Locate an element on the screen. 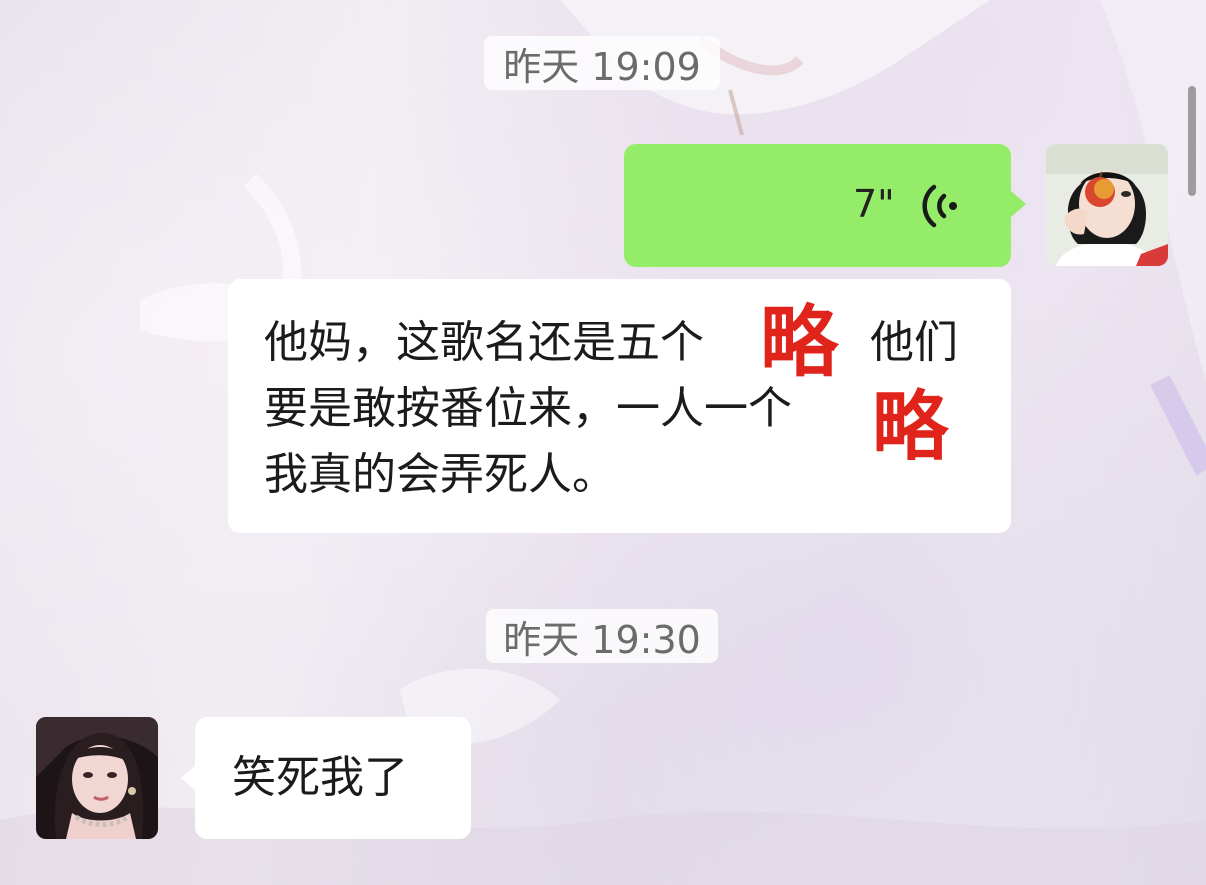 This screenshot has width=1206, height=885. message-text: 笑死我了 is located at coordinates (320, 777).